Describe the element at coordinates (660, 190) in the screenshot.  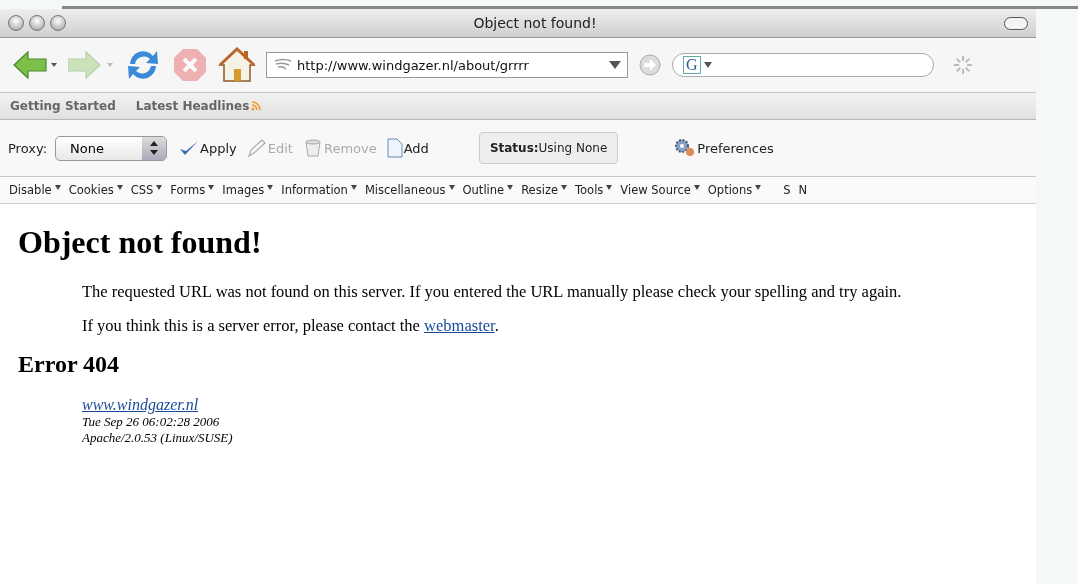
I see `toolbar-menu: View Source` at that location.